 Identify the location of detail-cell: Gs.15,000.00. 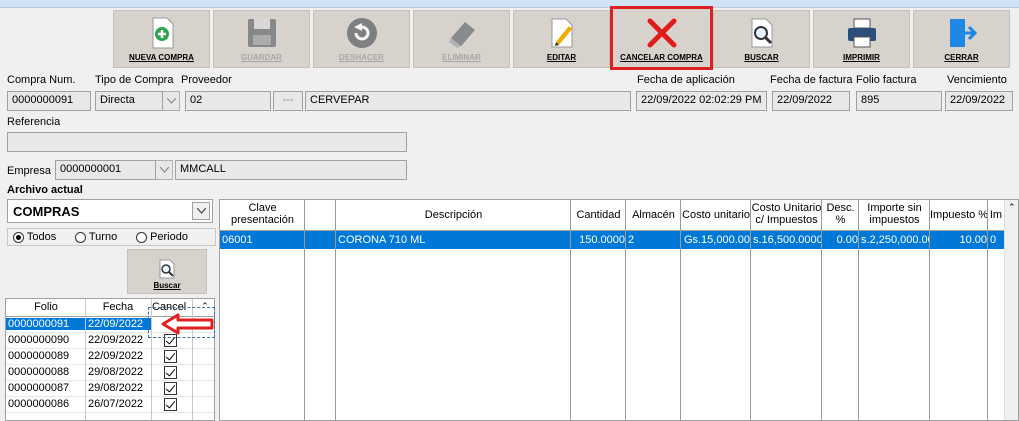
(716, 240).